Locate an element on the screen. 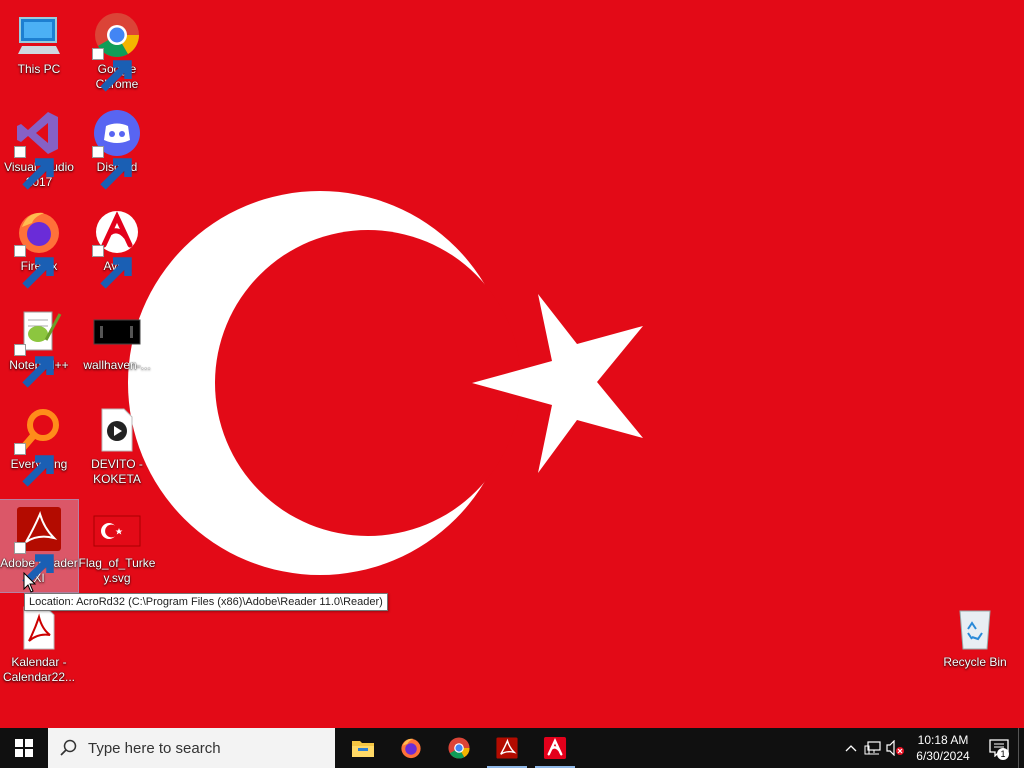 Image resolution: width=1024 pixels, height=768 pixels. show-hidden-icons-button is located at coordinates (851, 748).